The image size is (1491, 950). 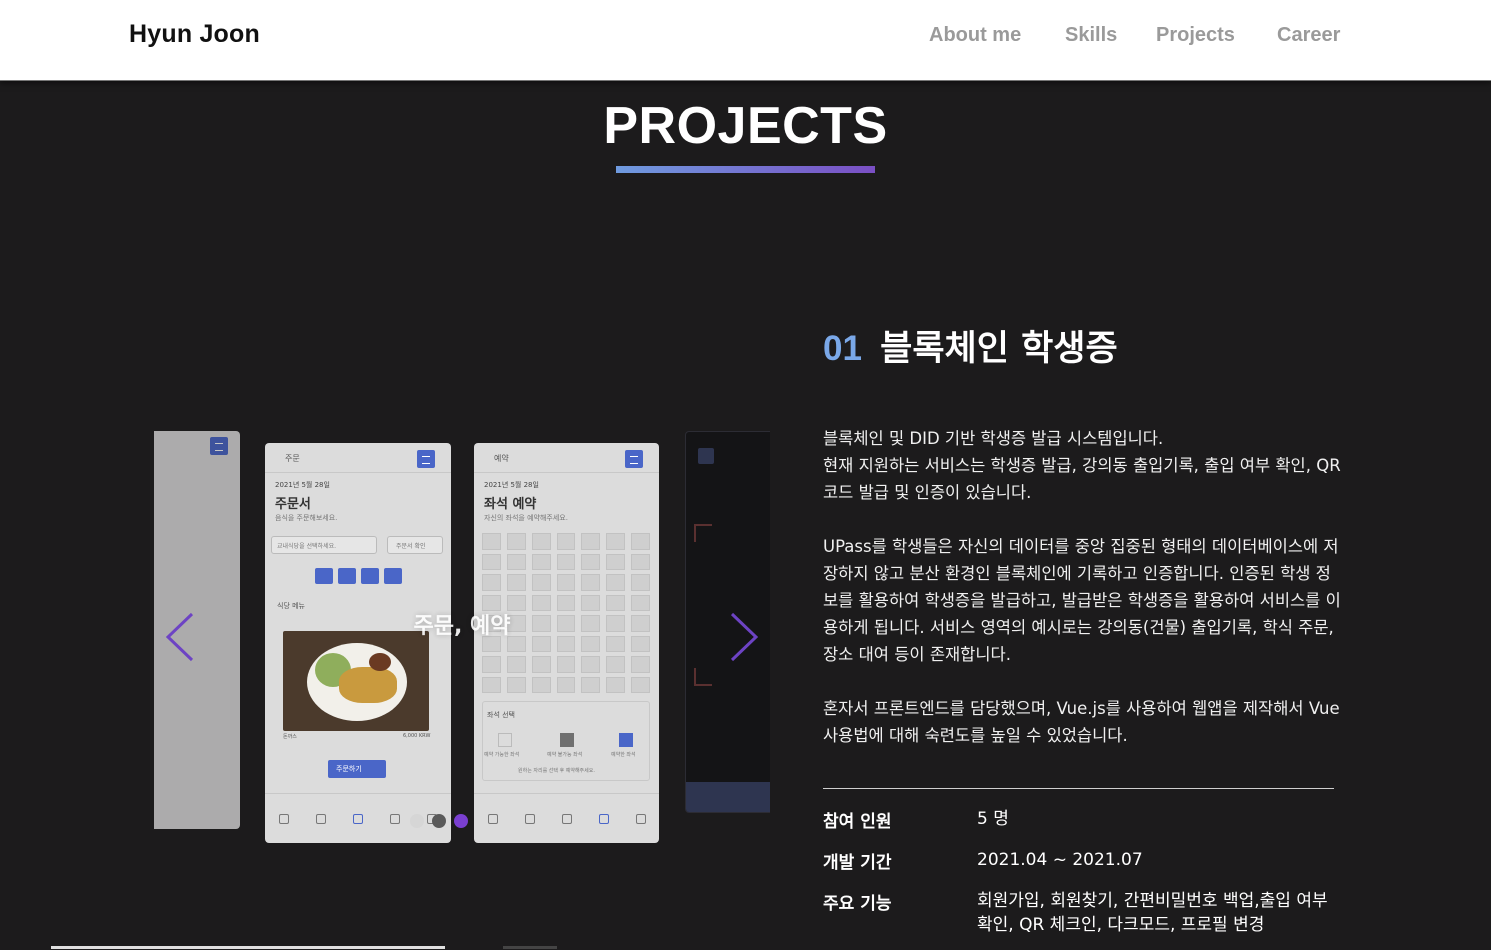 What do you see at coordinates (993, 819) in the screenshot?
I see `info-value: 5 명` at bounding box center [993, 819].